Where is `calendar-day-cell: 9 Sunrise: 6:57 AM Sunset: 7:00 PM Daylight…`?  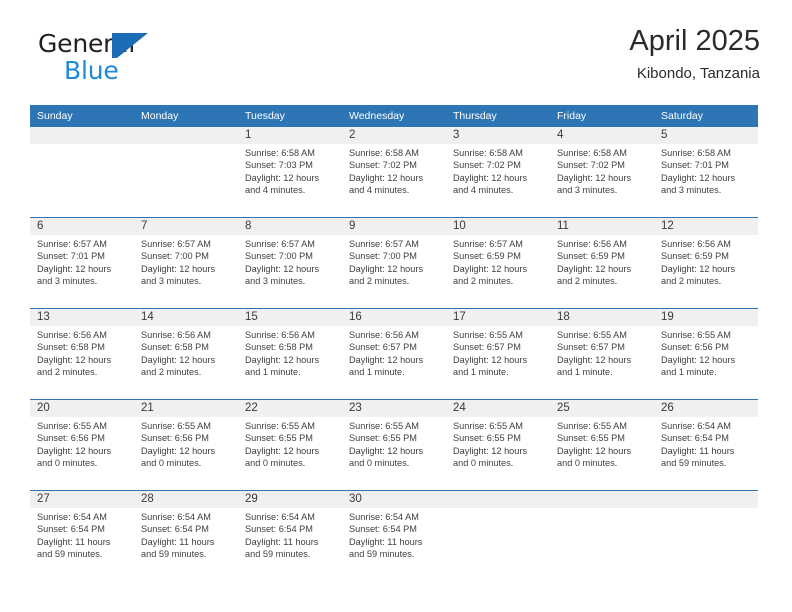 calendar-day-cell: 9 Sunrise: 6:57 AM Sunset: 7:00 PM Daylight… is located at coordinates (394, 263).